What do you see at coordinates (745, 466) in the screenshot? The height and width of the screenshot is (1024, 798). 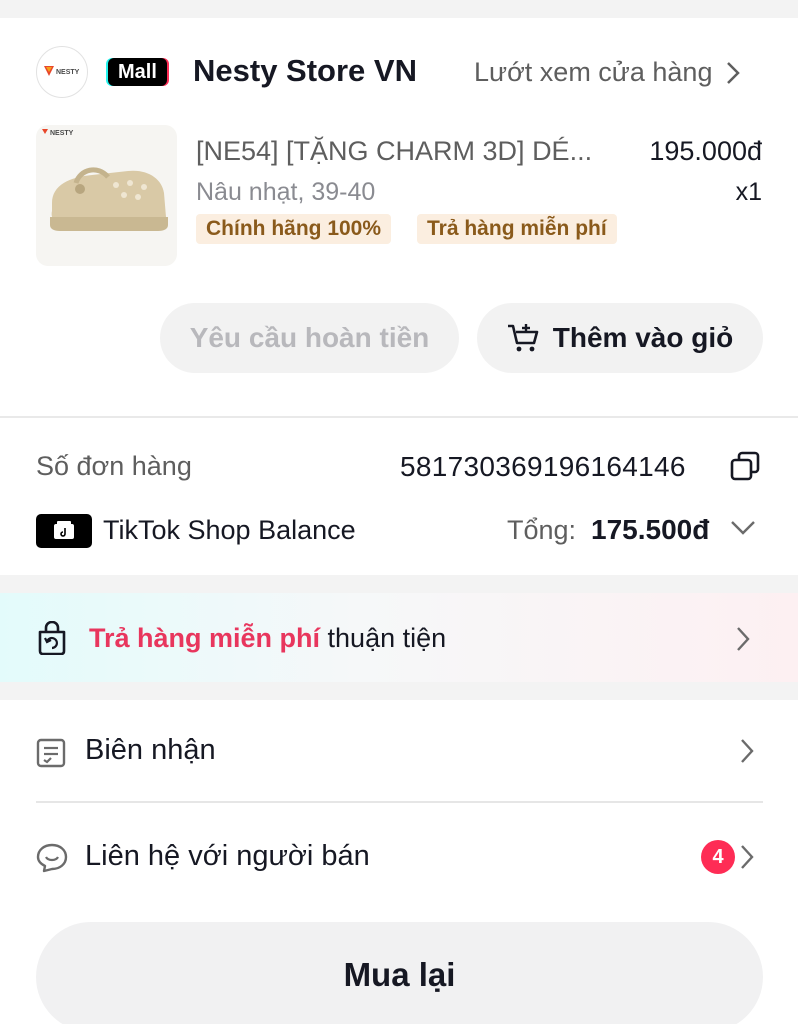 I see `copy-icon` at bounding box center [745, 466].